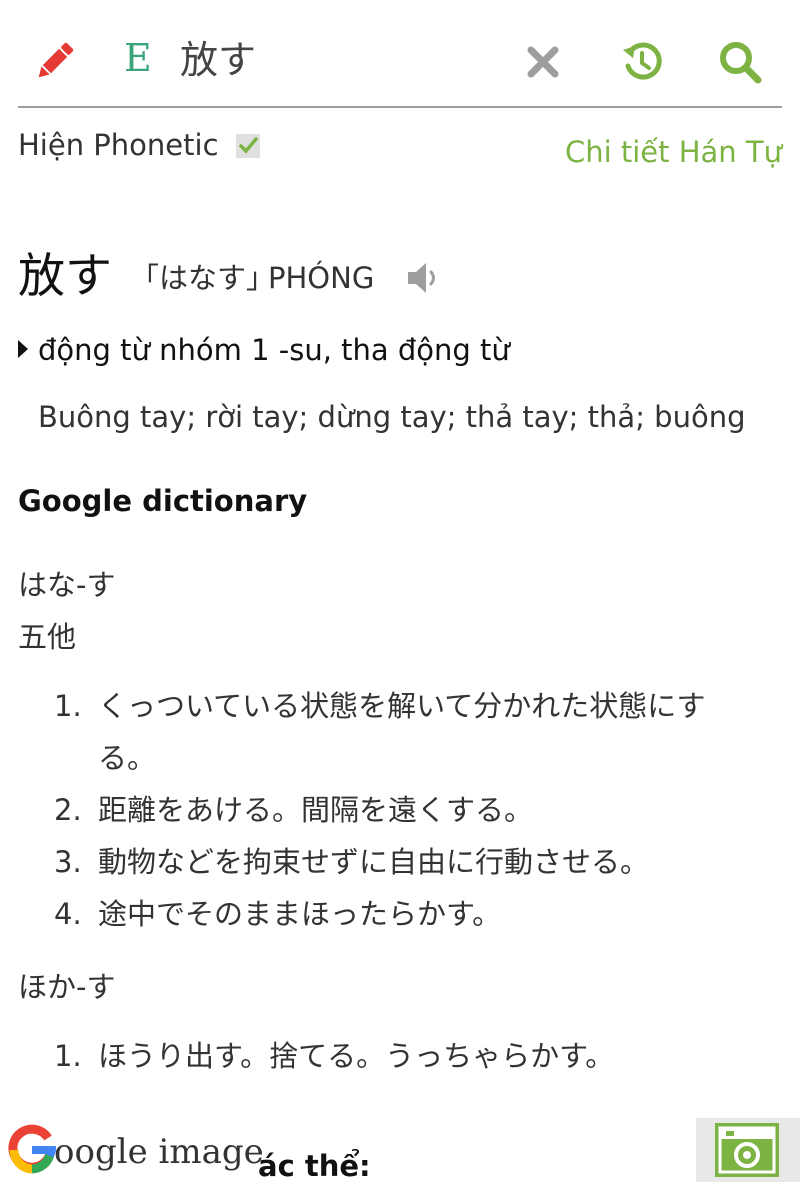 The height and width of the screenshot is (1186, 800). I want to click on word-kanji: 放す, so click(65, 276).